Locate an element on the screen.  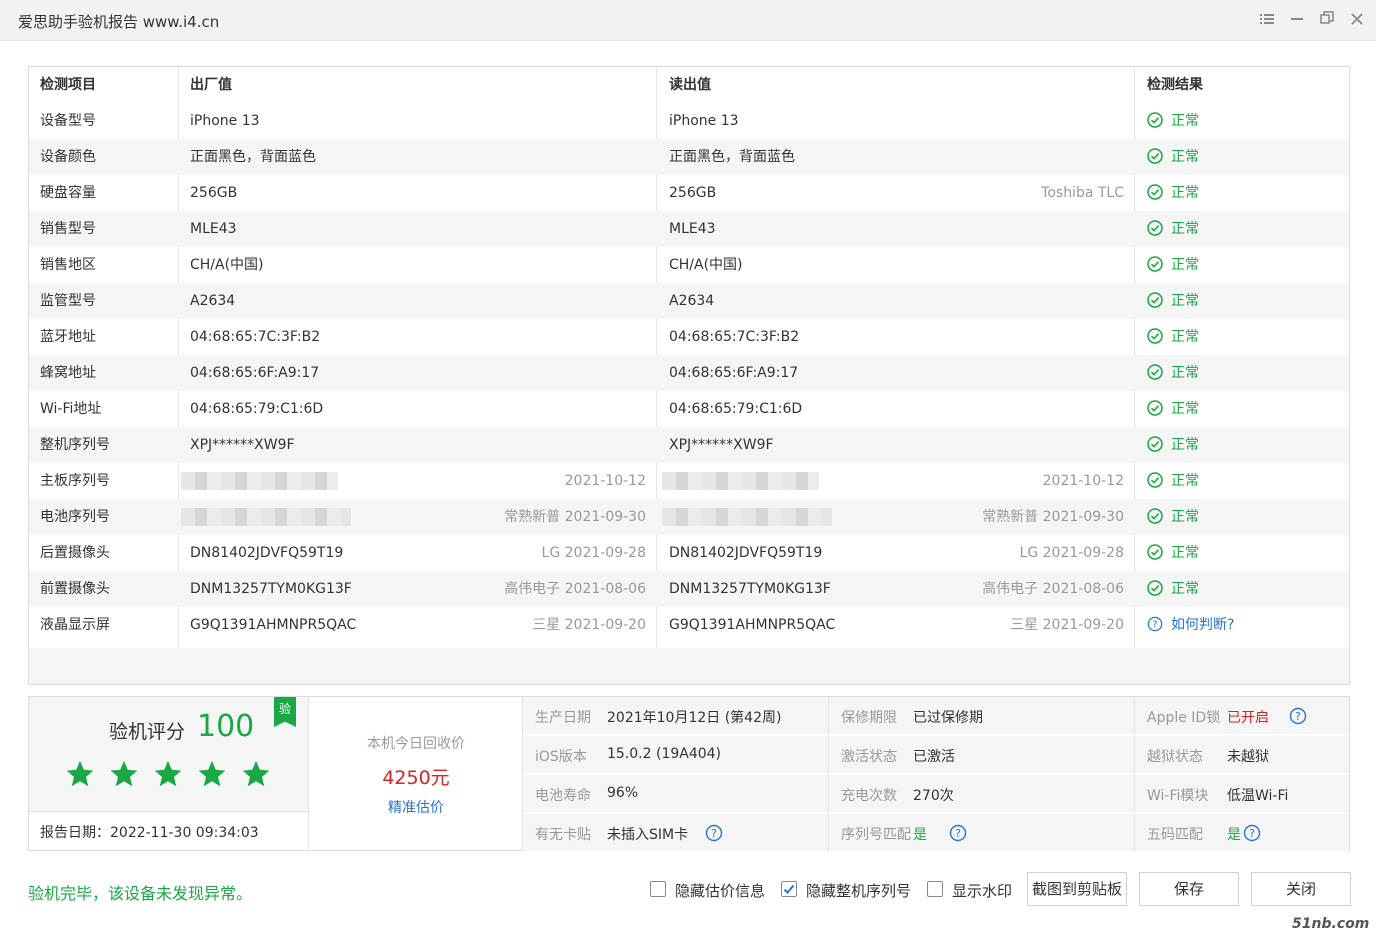
item-name: 销售型号 is located at coordinates (68, 229).